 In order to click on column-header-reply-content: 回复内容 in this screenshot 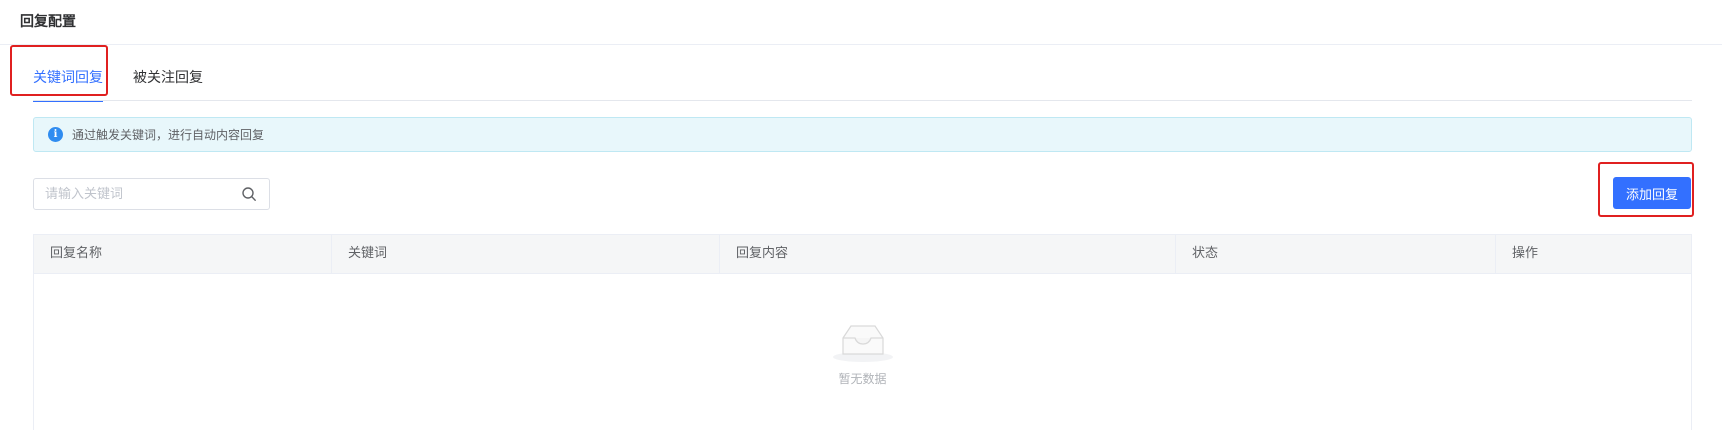, I will do `click(948, 254)`.